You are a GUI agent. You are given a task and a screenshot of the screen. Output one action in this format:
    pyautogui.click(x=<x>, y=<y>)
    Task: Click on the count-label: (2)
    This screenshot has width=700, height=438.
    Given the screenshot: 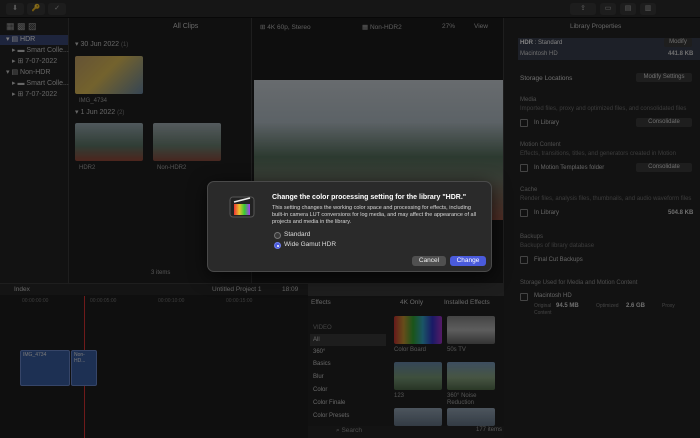 What is the action you would take?
    pyautogui.click(x=121, y=113)
    